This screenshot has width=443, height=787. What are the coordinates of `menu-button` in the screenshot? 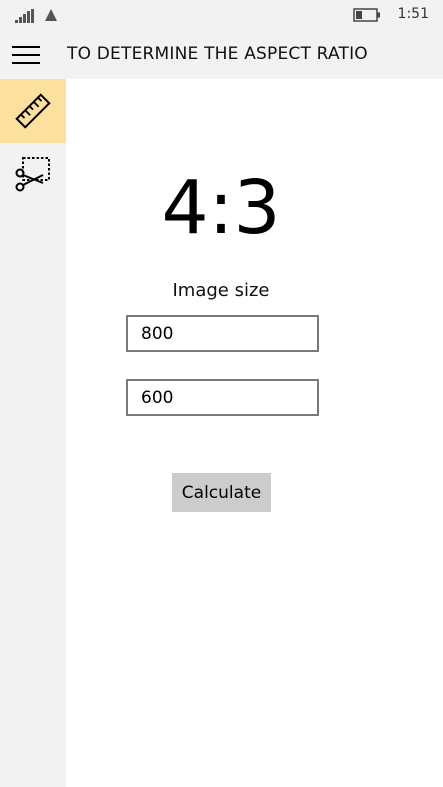 It's located at (26, 55).